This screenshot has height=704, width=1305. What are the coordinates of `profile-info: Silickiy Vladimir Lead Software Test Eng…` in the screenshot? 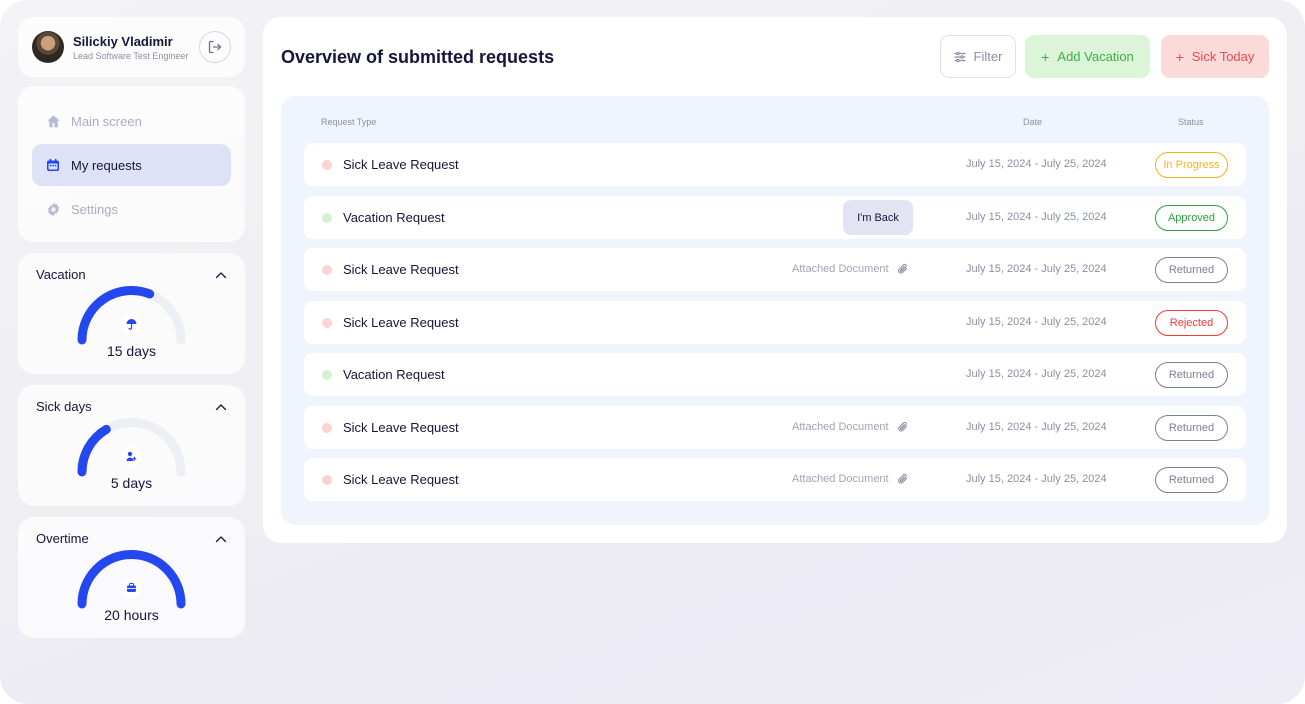 It's located at (136, 47).